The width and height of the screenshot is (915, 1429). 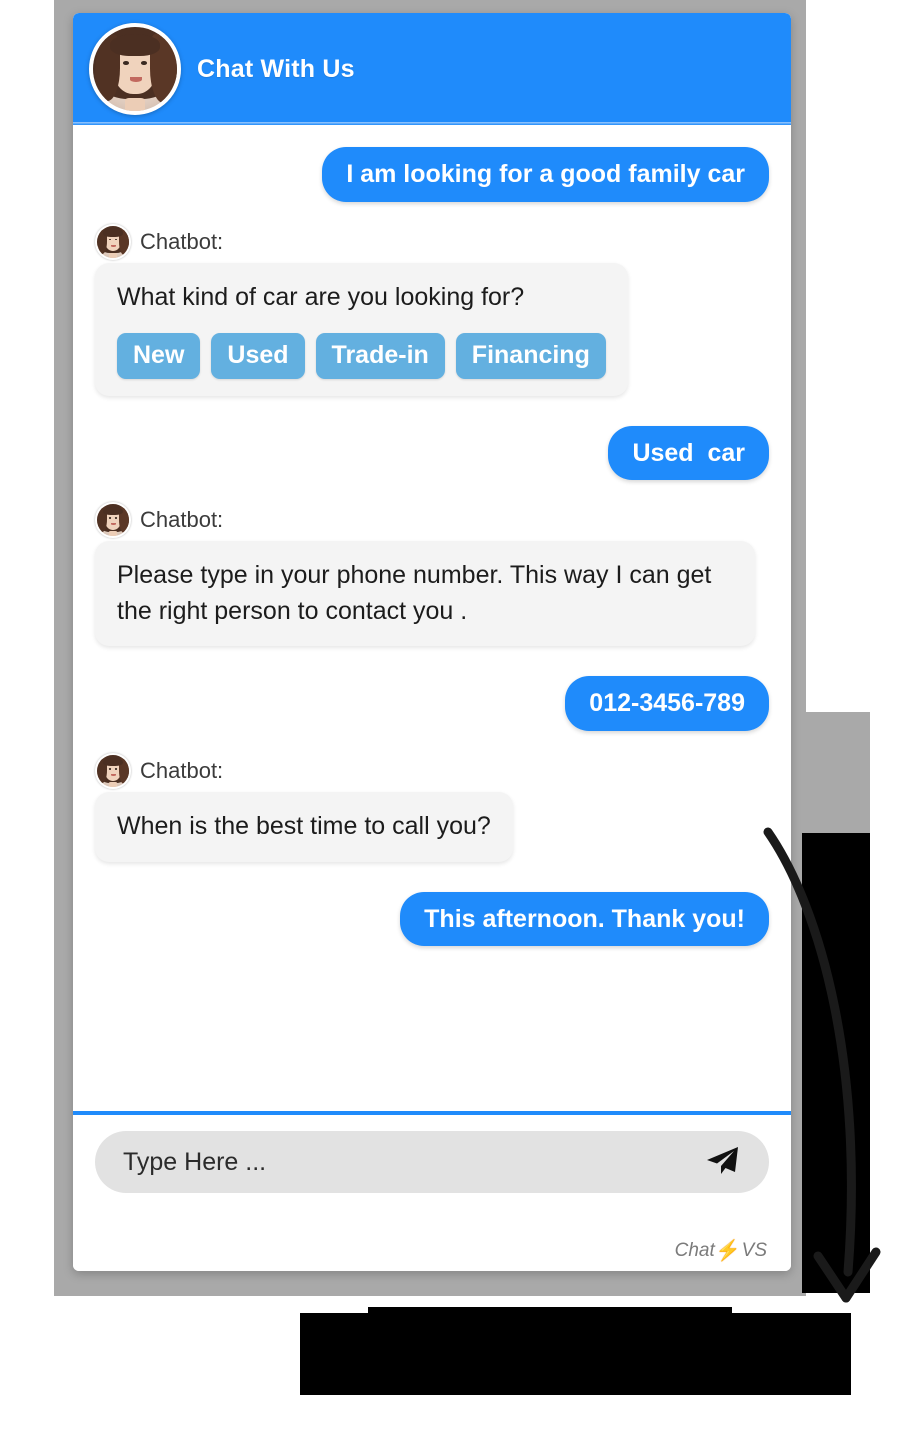 What do you see at coordinates (530, 356) in the screenshot?
I see `quick-reply-financing: Financing` at bounding box center [530, 356].